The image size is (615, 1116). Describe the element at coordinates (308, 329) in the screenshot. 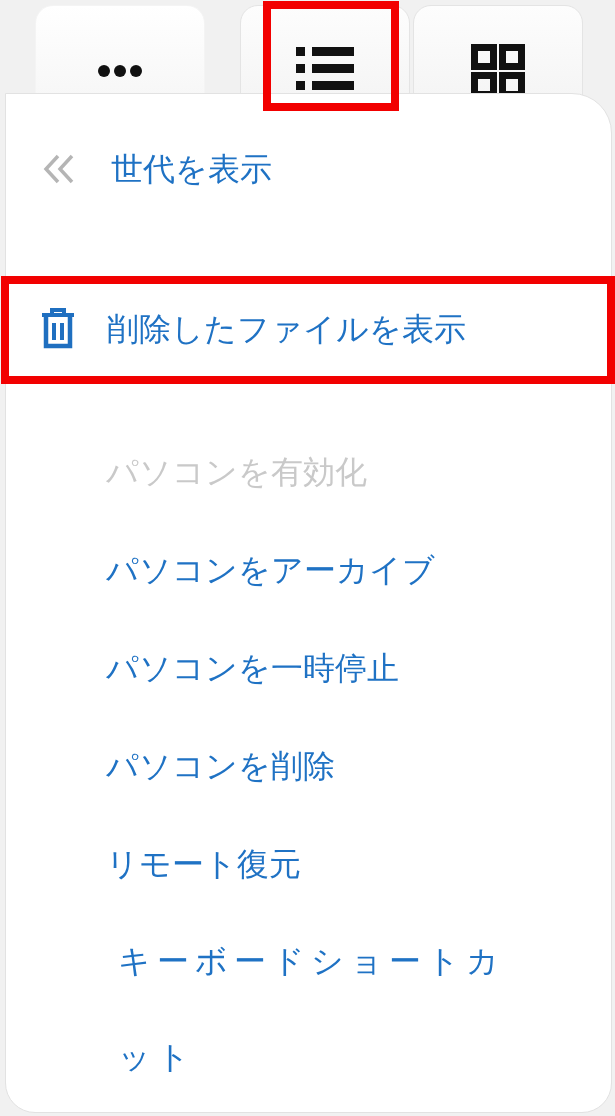

I see `menu-item: 削除したファイルを表示` at that location.